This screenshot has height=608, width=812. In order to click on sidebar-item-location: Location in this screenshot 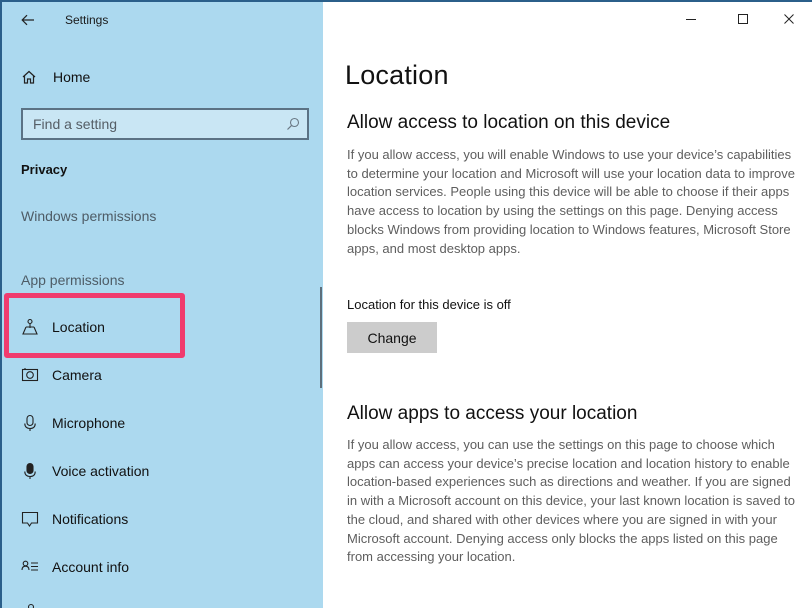, I will do `click(161, 327)`.